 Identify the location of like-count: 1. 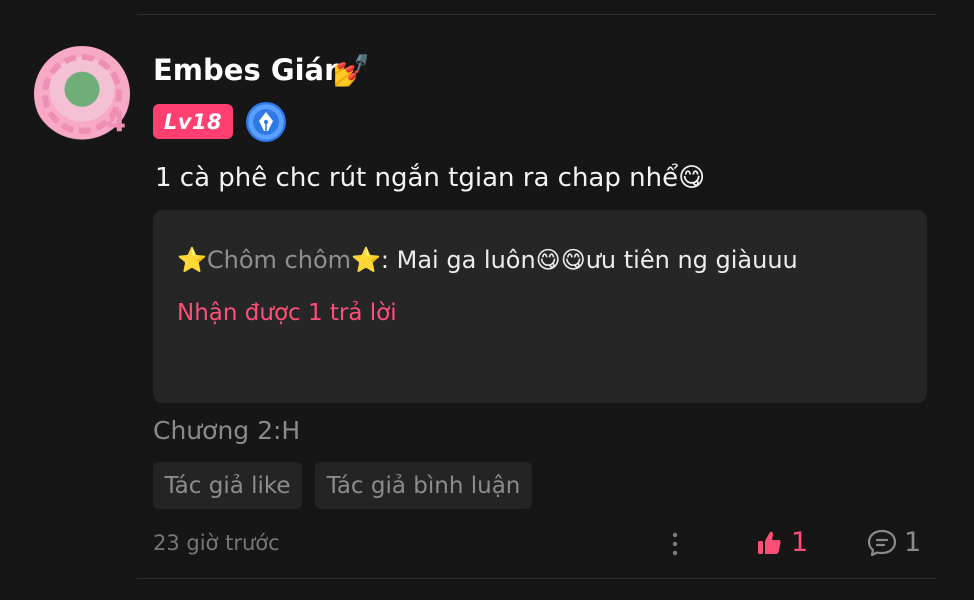
(800, 542).